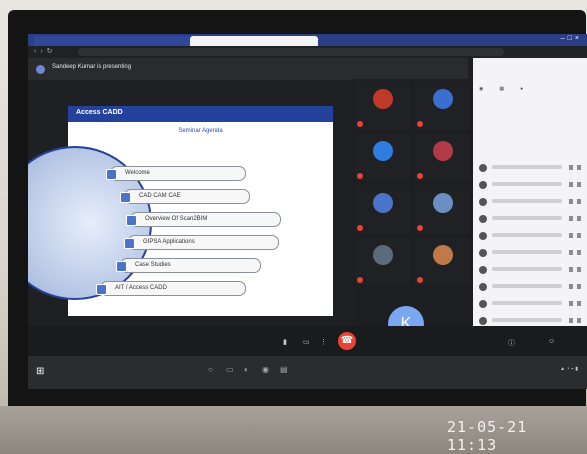 Image resolution: width=587 pixels, height=454 pixels. I want to click on mic-icon: ▮, so click(285, 342).